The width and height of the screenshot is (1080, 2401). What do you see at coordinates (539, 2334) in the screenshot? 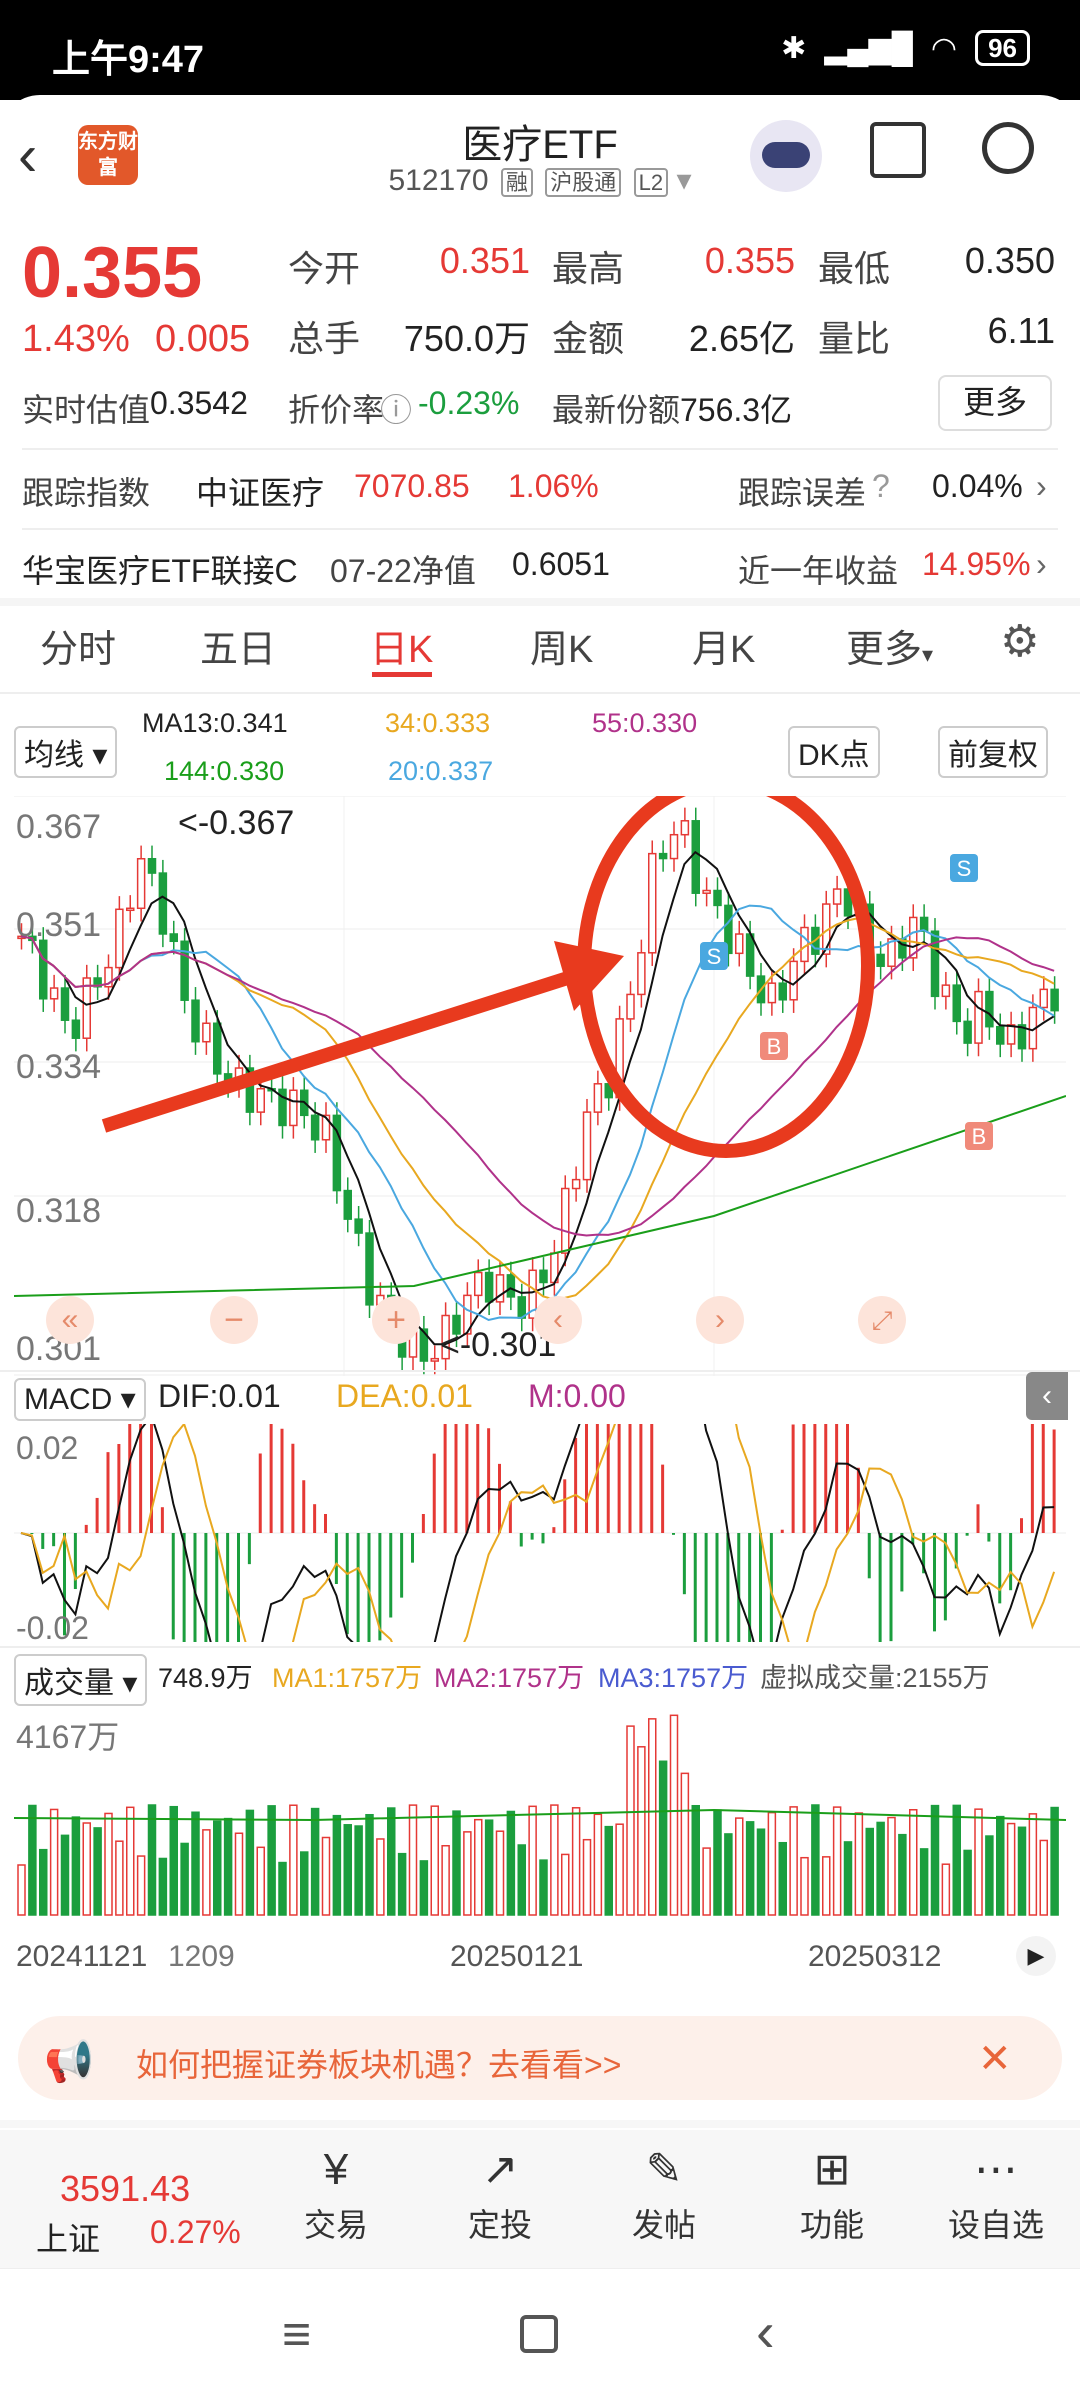
I see `home-icon` at bounding box center [539, 2334].